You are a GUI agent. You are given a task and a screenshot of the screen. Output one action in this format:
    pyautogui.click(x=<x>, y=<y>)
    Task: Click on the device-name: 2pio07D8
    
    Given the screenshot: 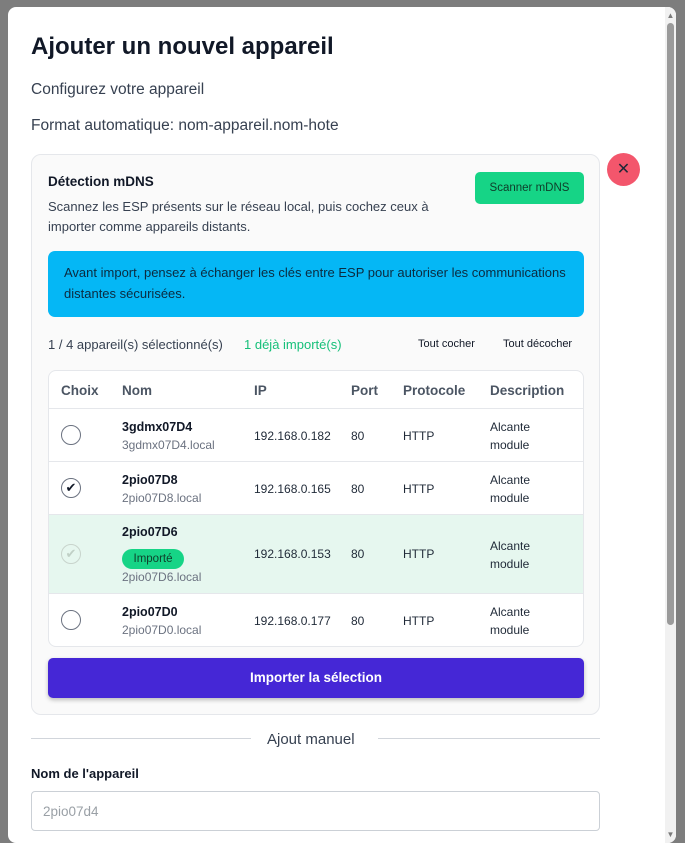 What is the action you would take?
    pyautogui.click(x=150, y=480)
    